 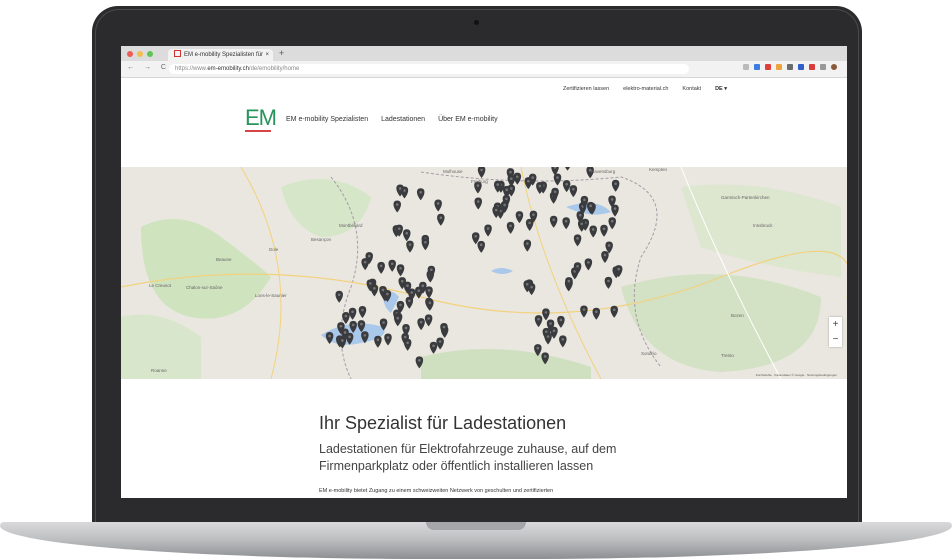 I want to click on nav-buttons: ← → C, so click(x=148, y=67).